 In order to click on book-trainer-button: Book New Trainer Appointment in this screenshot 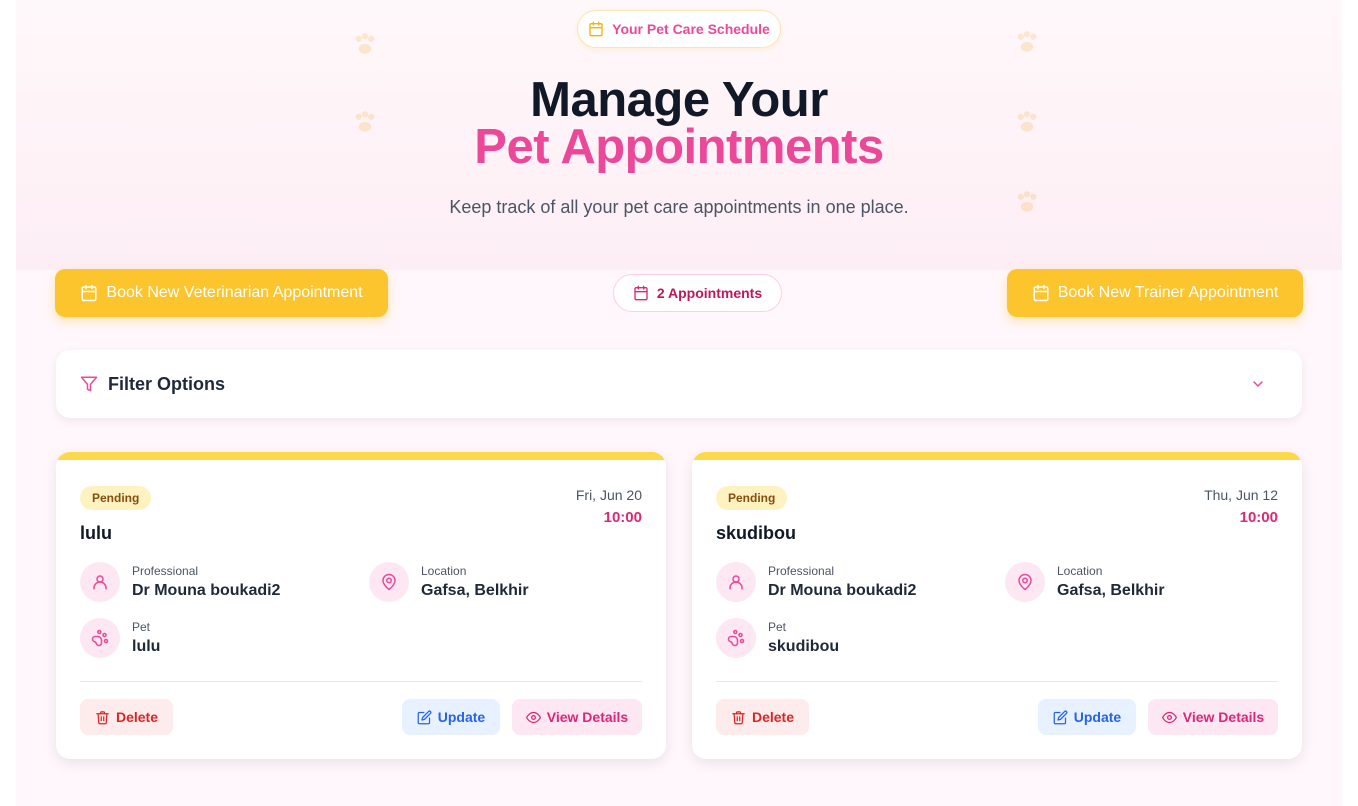, I will do `click(1155, 293)`.